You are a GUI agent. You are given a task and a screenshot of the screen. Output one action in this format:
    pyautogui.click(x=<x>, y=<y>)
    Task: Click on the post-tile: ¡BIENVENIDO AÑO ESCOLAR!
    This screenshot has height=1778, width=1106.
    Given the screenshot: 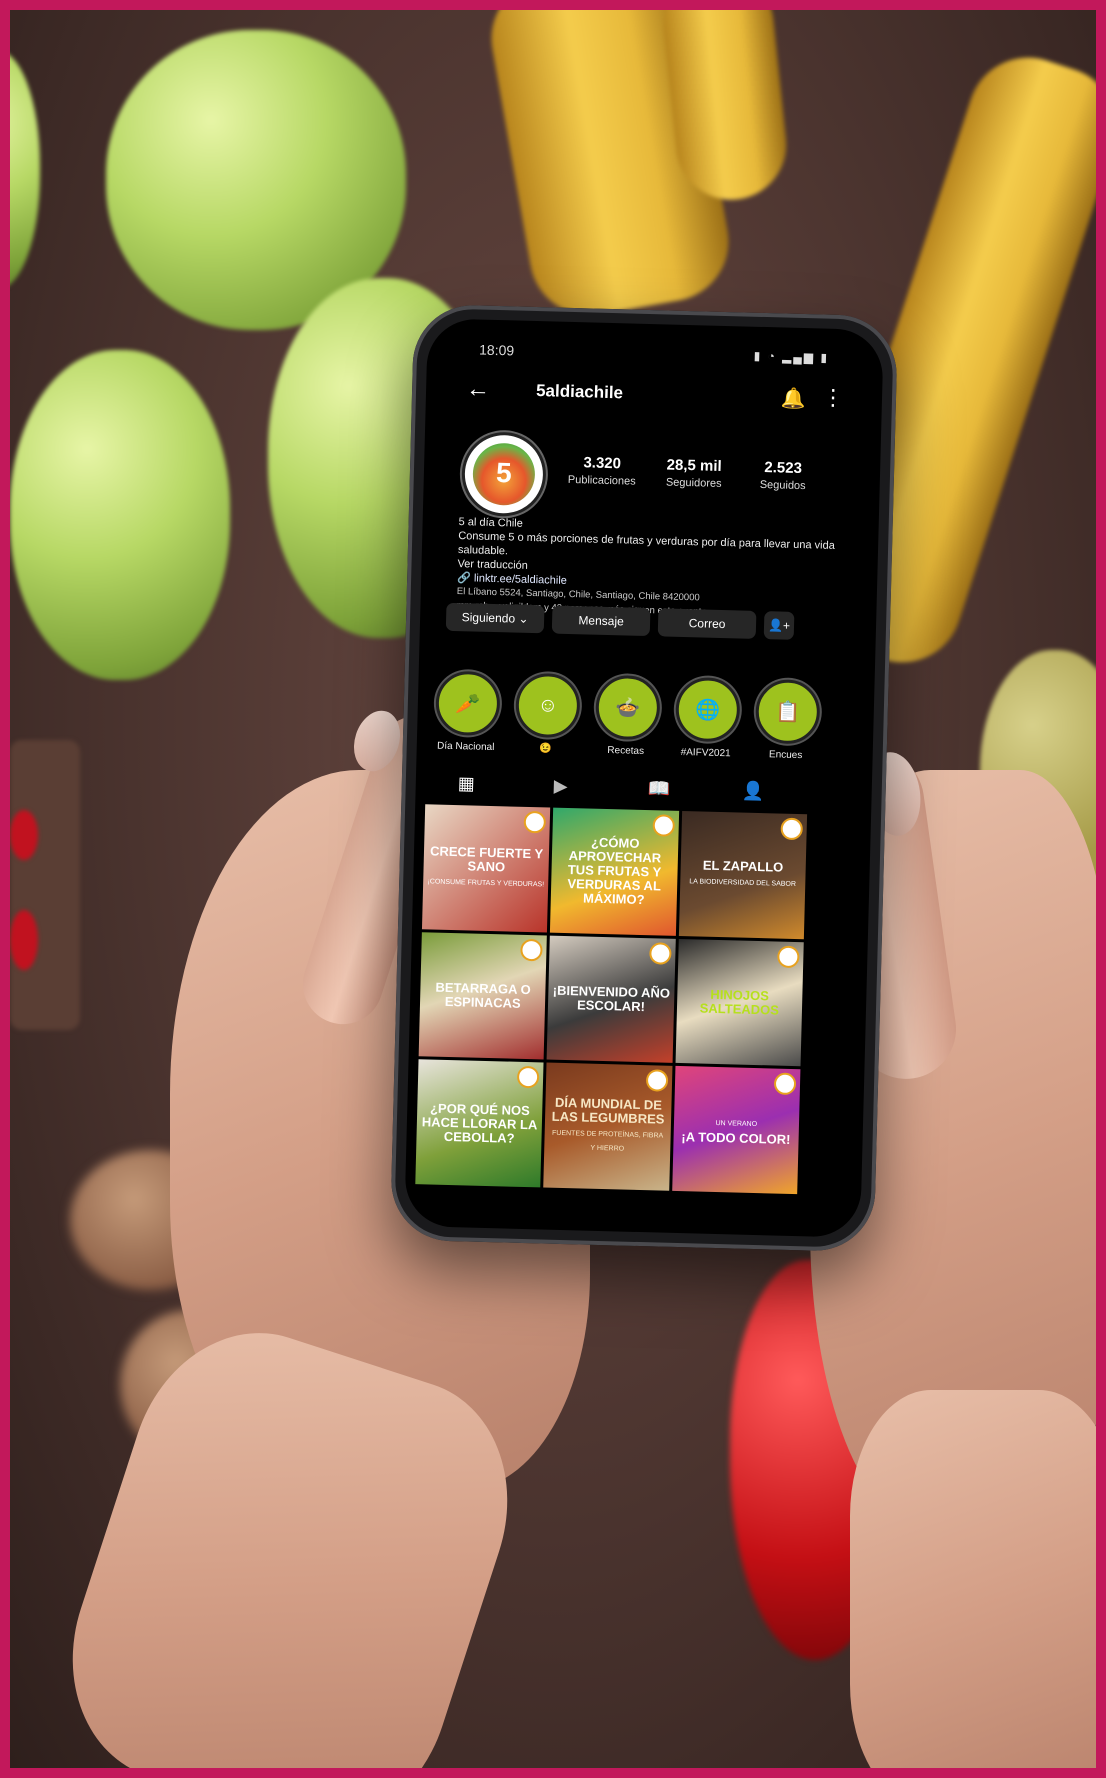 What is the action you would take?
    pyautogui.click(x=611, y=999)
    